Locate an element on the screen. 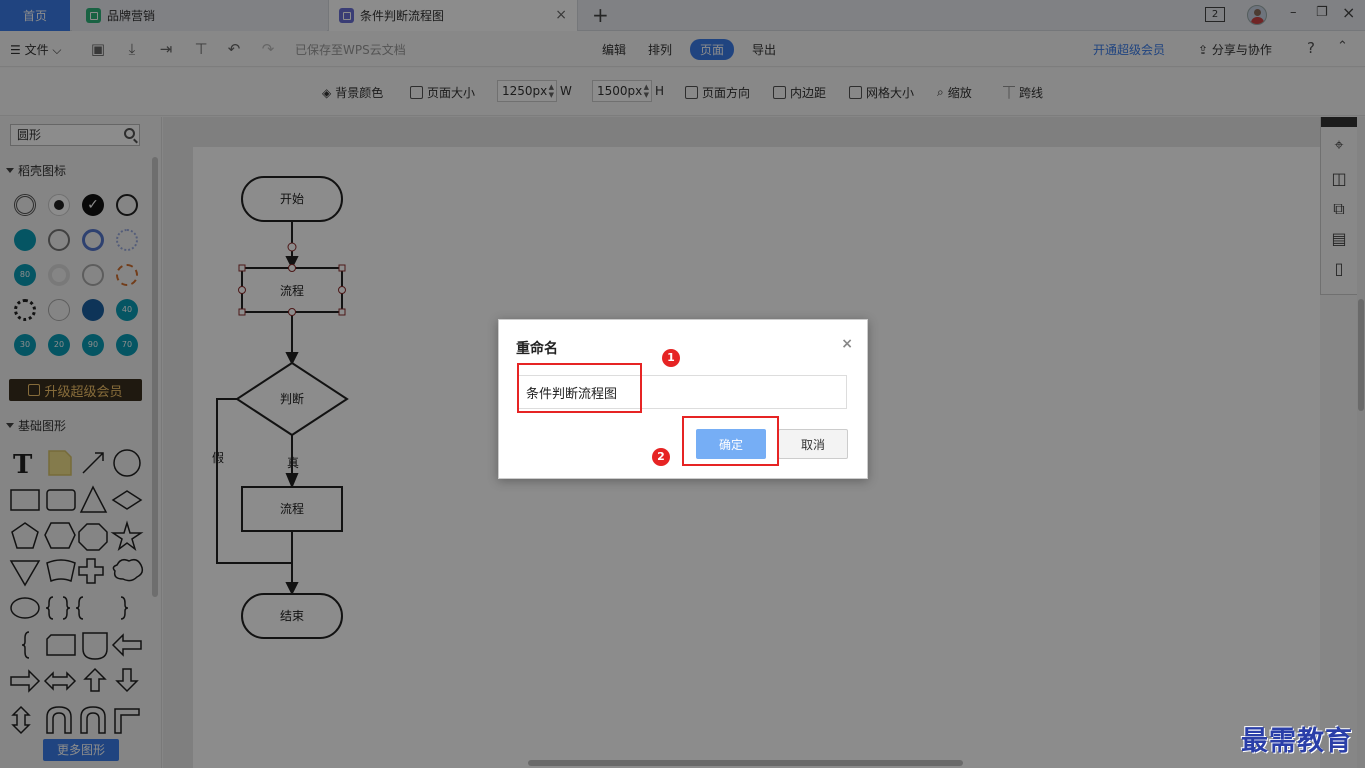  step-badge-1: 1 is located at coordinates (671, 358).